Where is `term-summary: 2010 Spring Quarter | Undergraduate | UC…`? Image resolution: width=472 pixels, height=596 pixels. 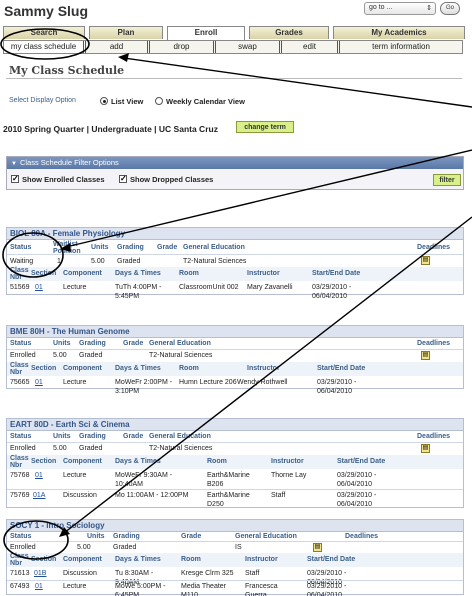
term-summary: 2010 Spring Quarter | Undergraduate | UC… is located at coordinates (110, 129).